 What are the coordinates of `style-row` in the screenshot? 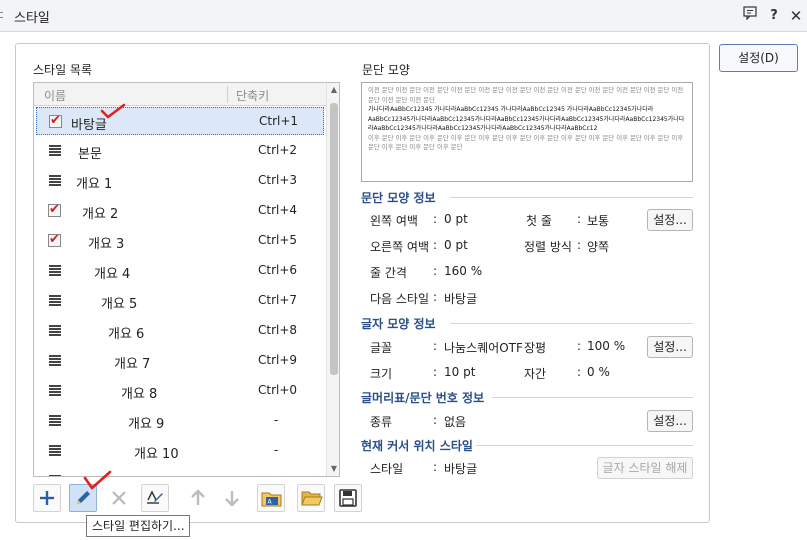 It's located at (180, 471).